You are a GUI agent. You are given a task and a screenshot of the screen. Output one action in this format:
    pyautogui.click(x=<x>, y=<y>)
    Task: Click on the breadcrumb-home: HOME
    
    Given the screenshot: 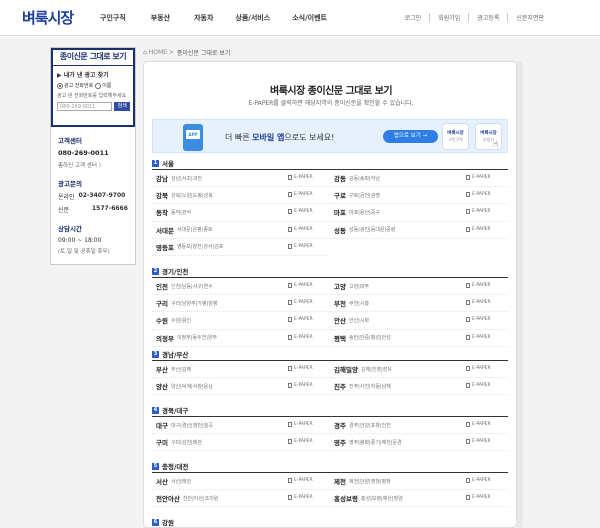 What is the action you would take?
    pyautogui.click(x=158, y=52)
    